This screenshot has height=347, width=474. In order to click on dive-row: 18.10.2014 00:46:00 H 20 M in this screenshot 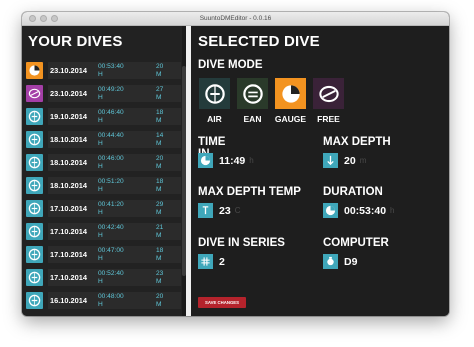, I will do `click(103, 162)`.